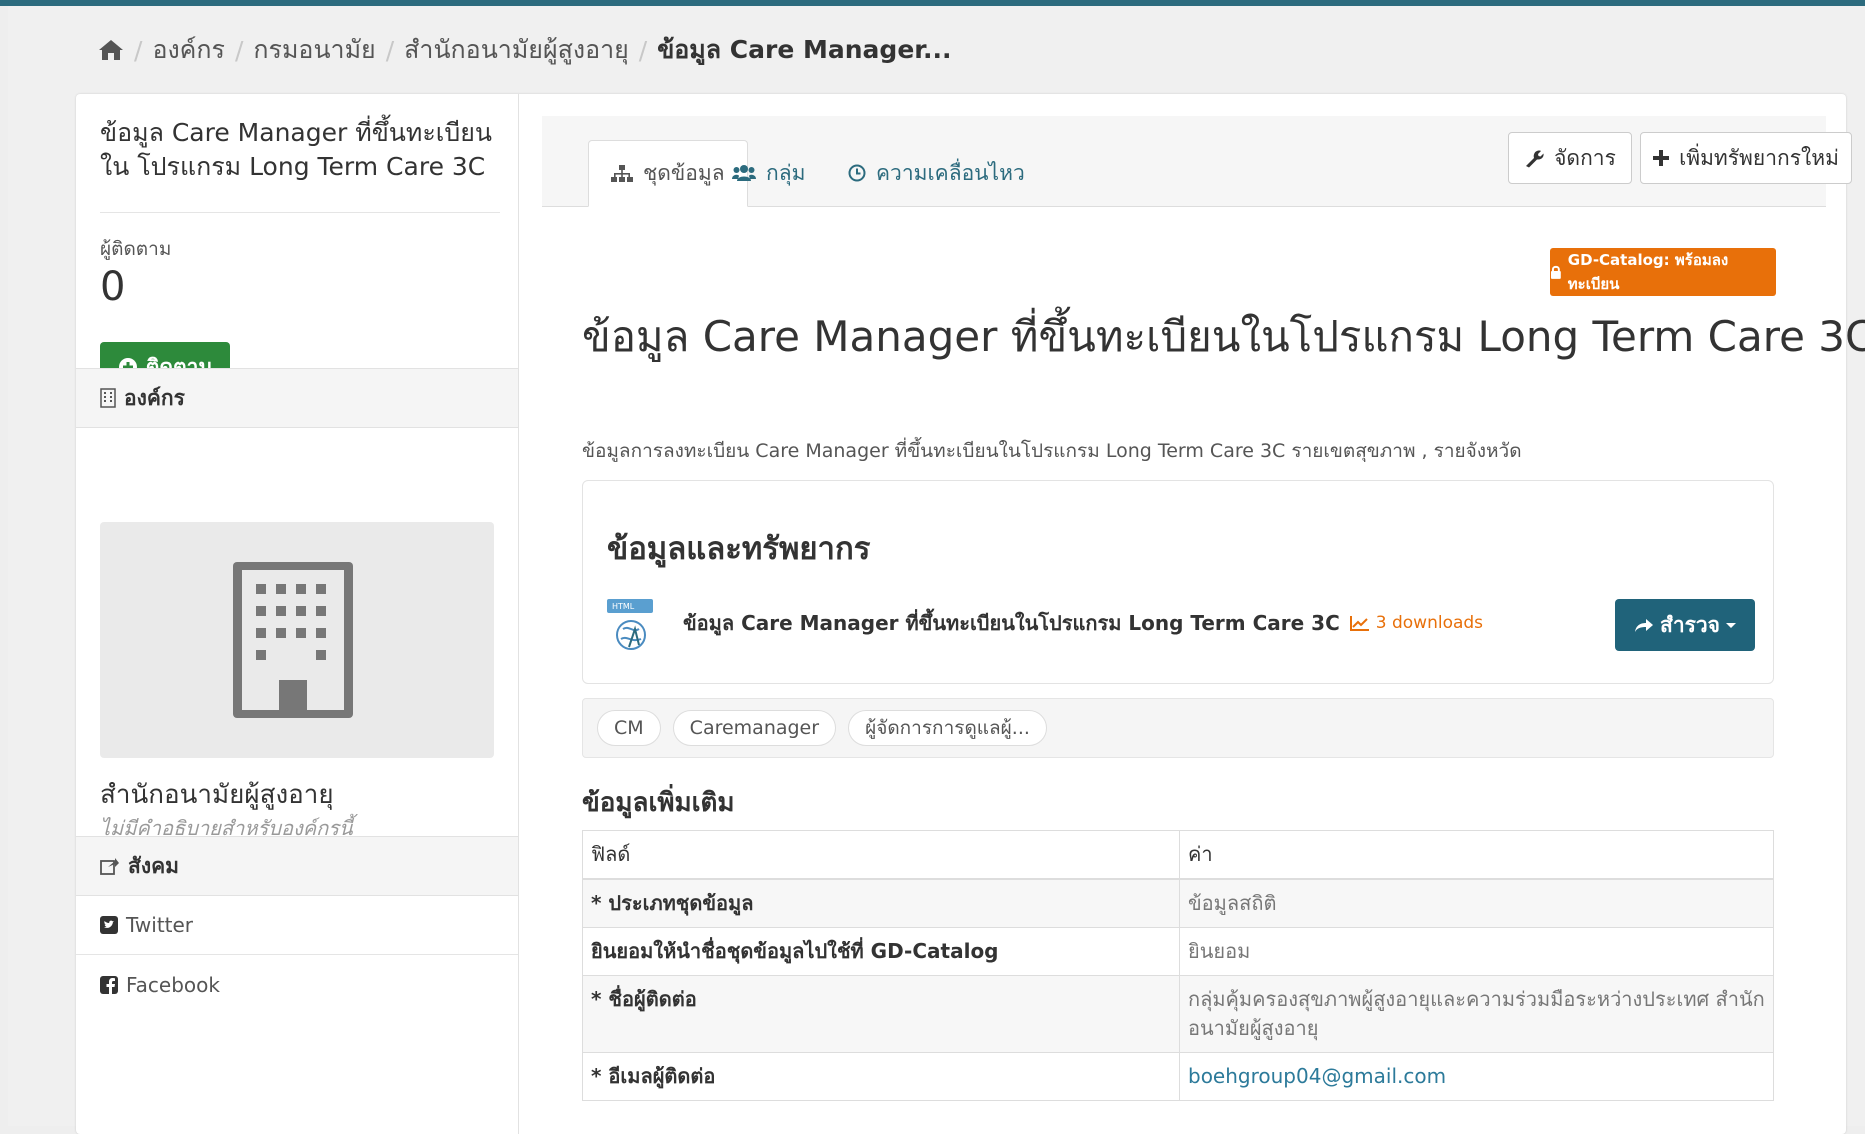 Image resolution: width=1865 pixels, height=1134 pixels. What do you see at coordinates (109, 985) in the screenshot?
I see `facebook-icon` at bounding box center [109, 985].